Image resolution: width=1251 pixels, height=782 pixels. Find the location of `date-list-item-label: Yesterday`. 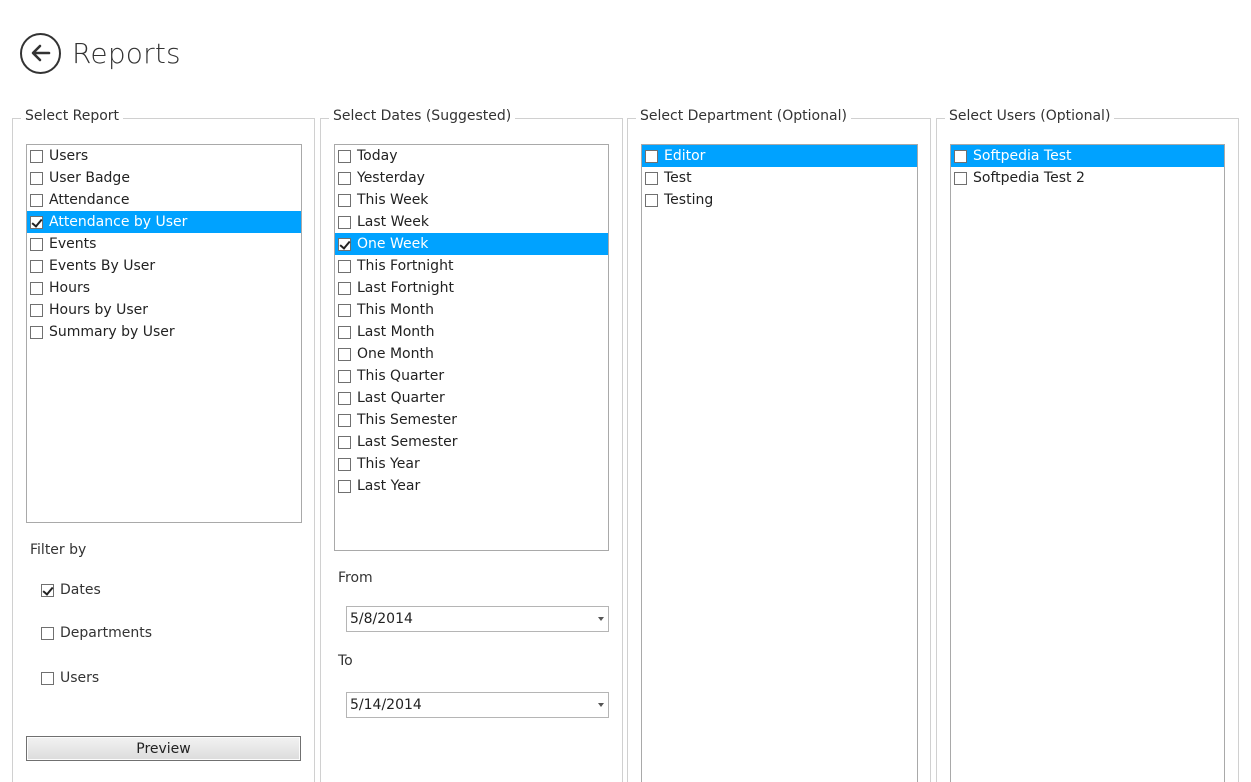

date-list-item-label: Yesterday is located at coordinates (391, 178).